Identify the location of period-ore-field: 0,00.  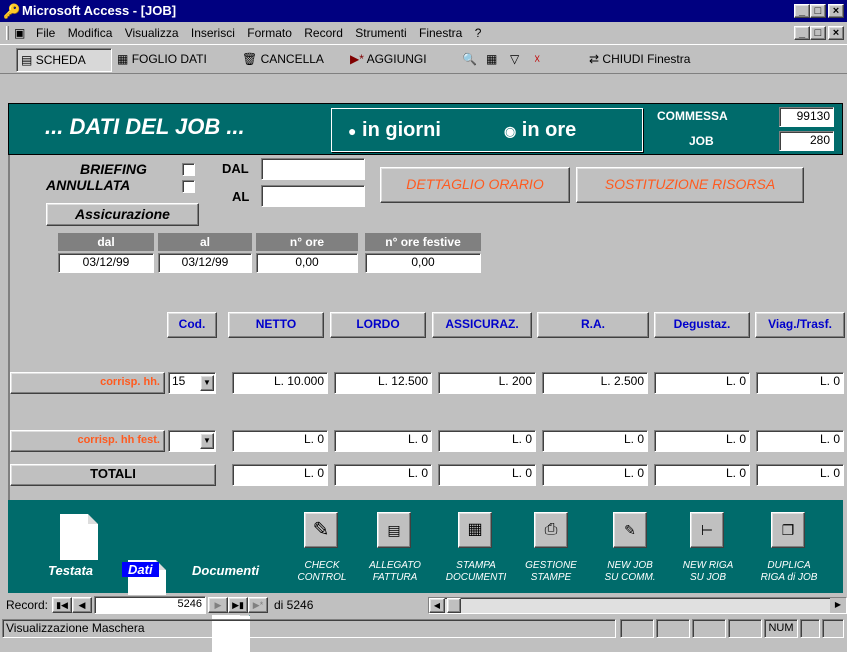
(307, 263).